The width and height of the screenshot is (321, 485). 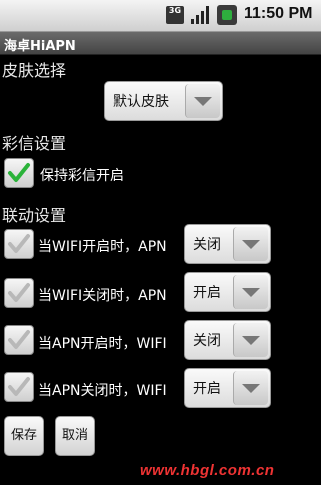 I want to click on skin-section-label: 皮肤选择, so click(x=34, y=70).